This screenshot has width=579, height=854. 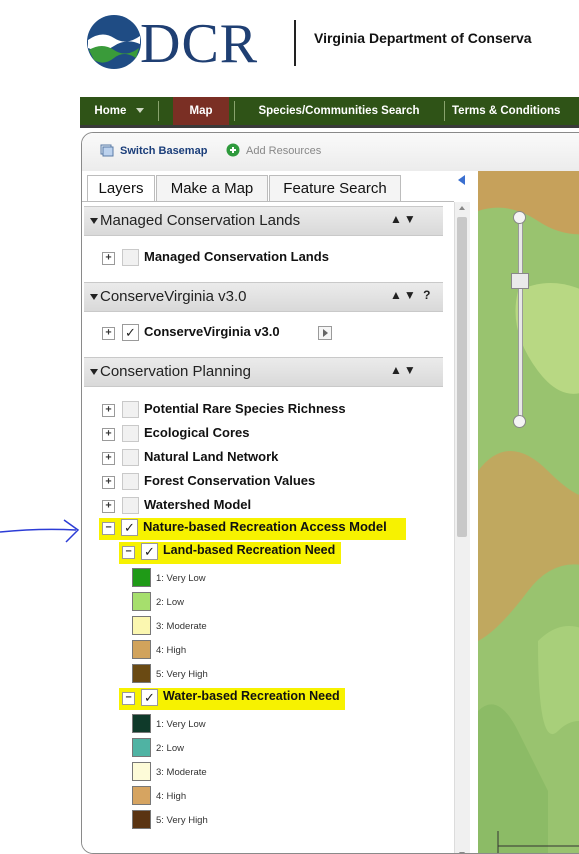 I want to click on nav-map: Map, so click(x=201, y=111).